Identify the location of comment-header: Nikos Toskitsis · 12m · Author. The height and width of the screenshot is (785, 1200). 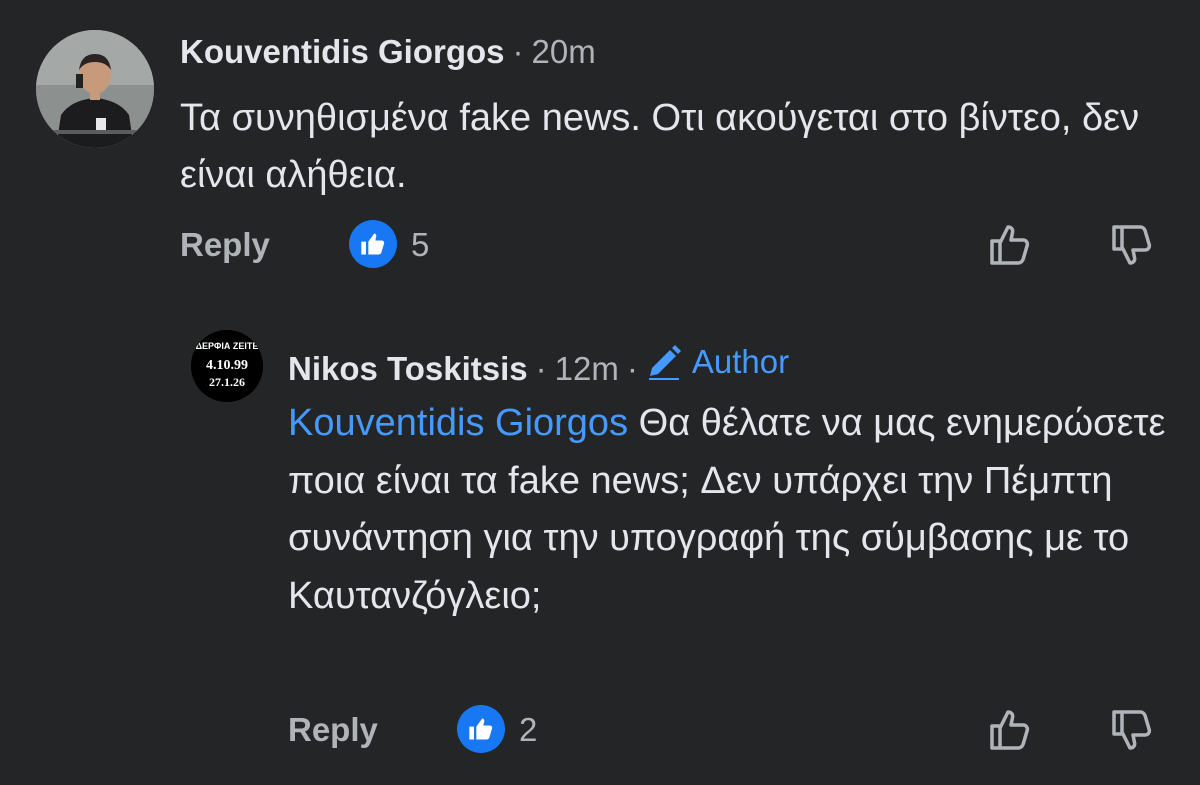
(538, 365).